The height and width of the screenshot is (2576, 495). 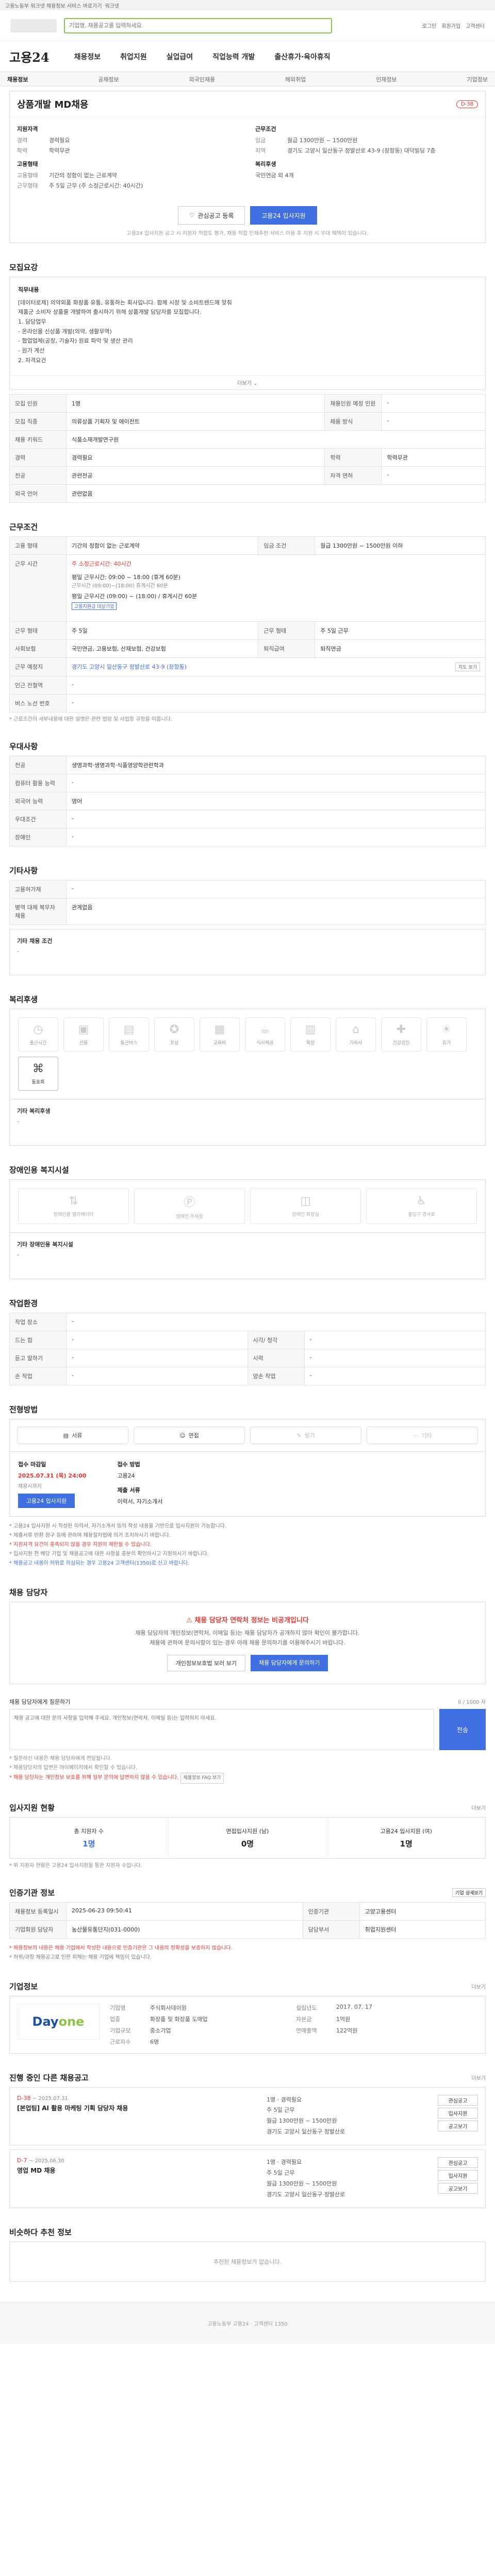 What do you see at coordinates (401, 1035) in the screenshot?
I see `welfare-tile: ✚ 건강검진` at bounding box center [401, 1035].